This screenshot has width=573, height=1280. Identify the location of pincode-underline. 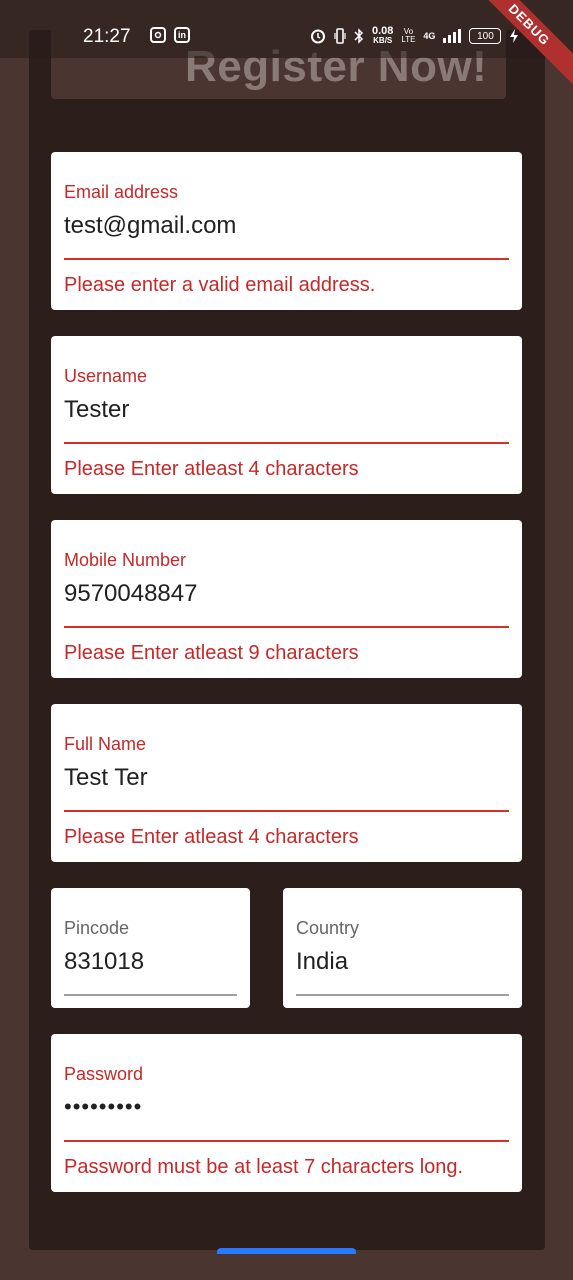
(150, 995).